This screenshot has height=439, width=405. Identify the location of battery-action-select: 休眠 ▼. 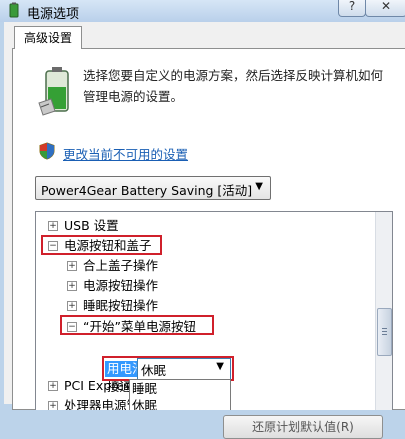
(184, 369).